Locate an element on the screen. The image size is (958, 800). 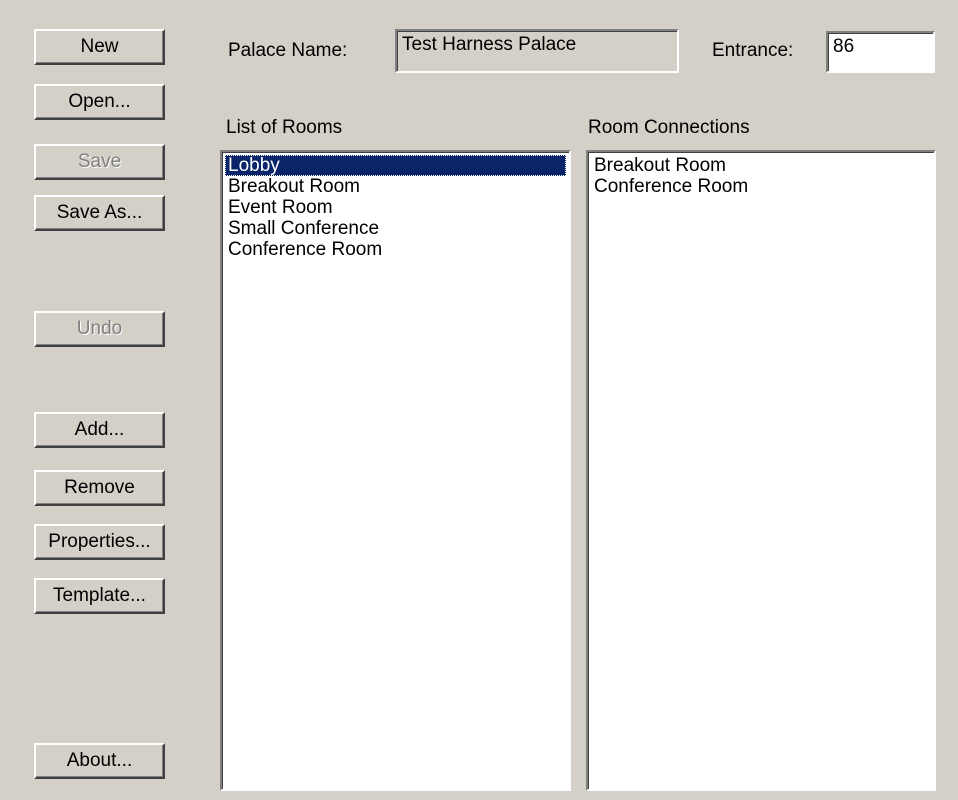
remove-button: Remove is located at coordinates (99, 488).